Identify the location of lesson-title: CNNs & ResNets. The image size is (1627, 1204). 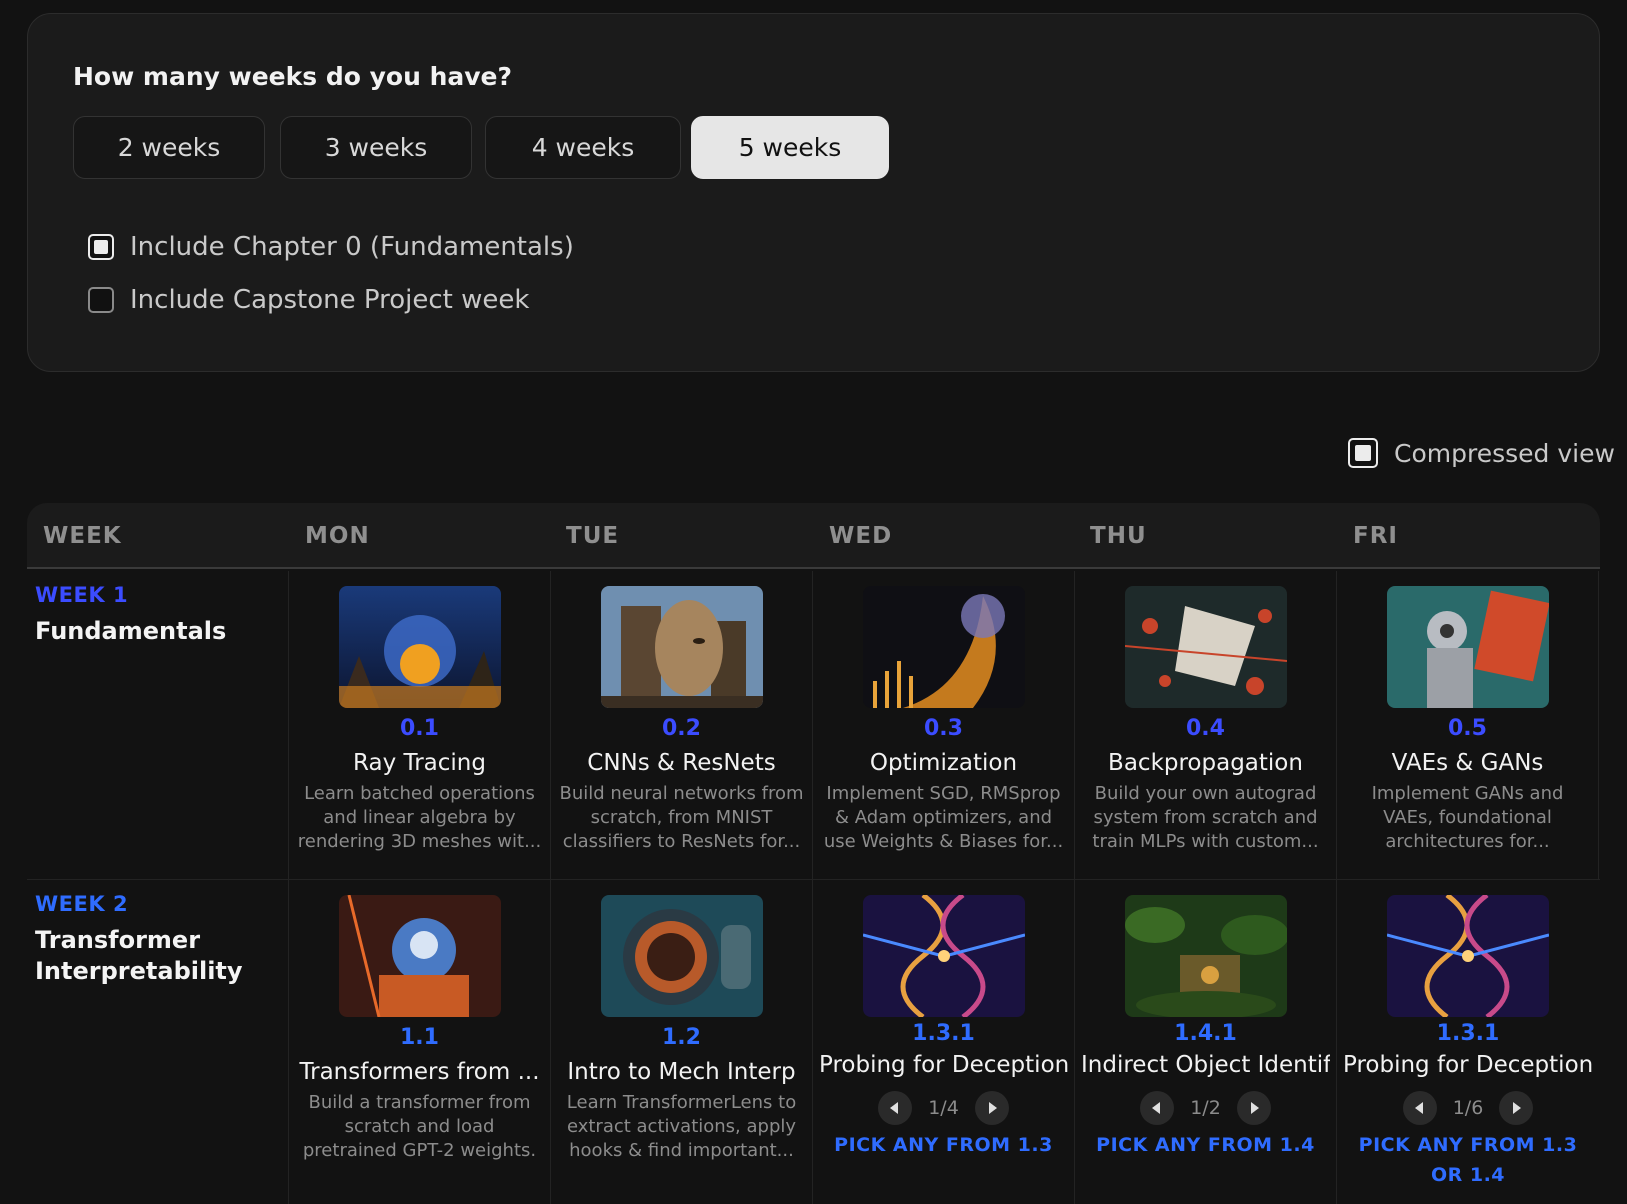
(681, 763).